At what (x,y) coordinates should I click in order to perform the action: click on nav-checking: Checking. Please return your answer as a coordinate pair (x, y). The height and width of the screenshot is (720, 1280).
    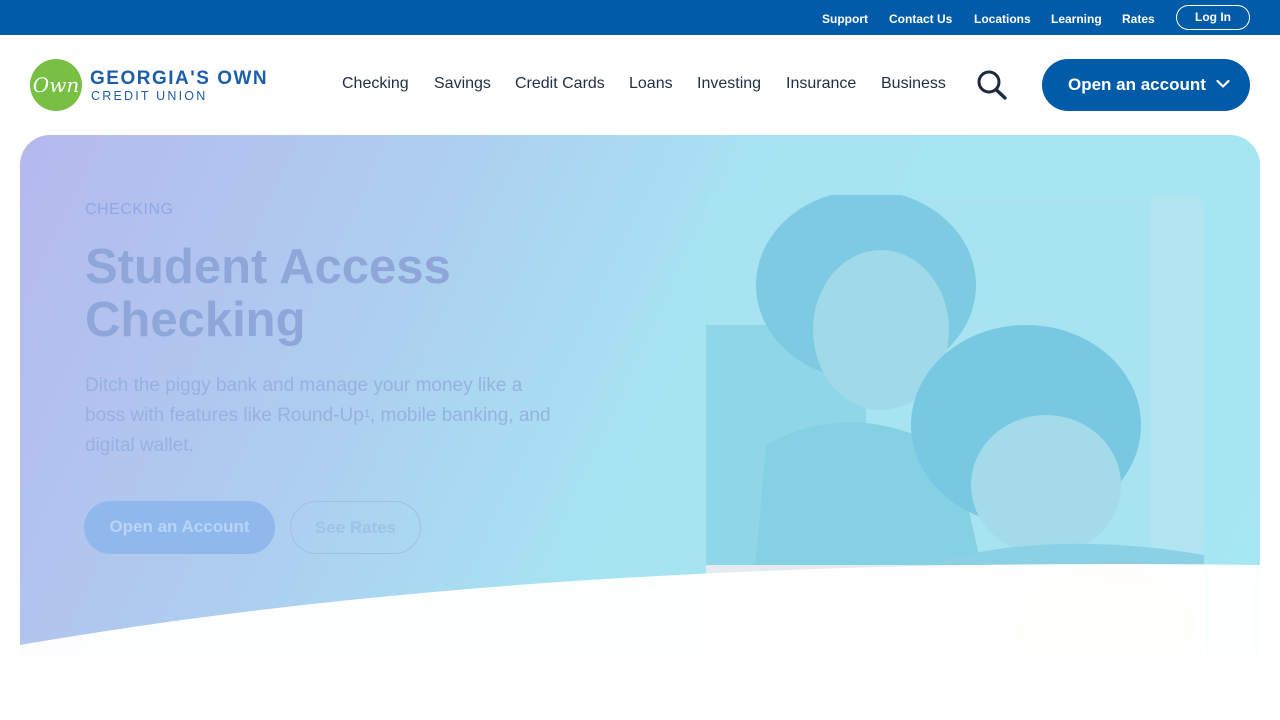
    Looking at the image, I should click on (375, 84).